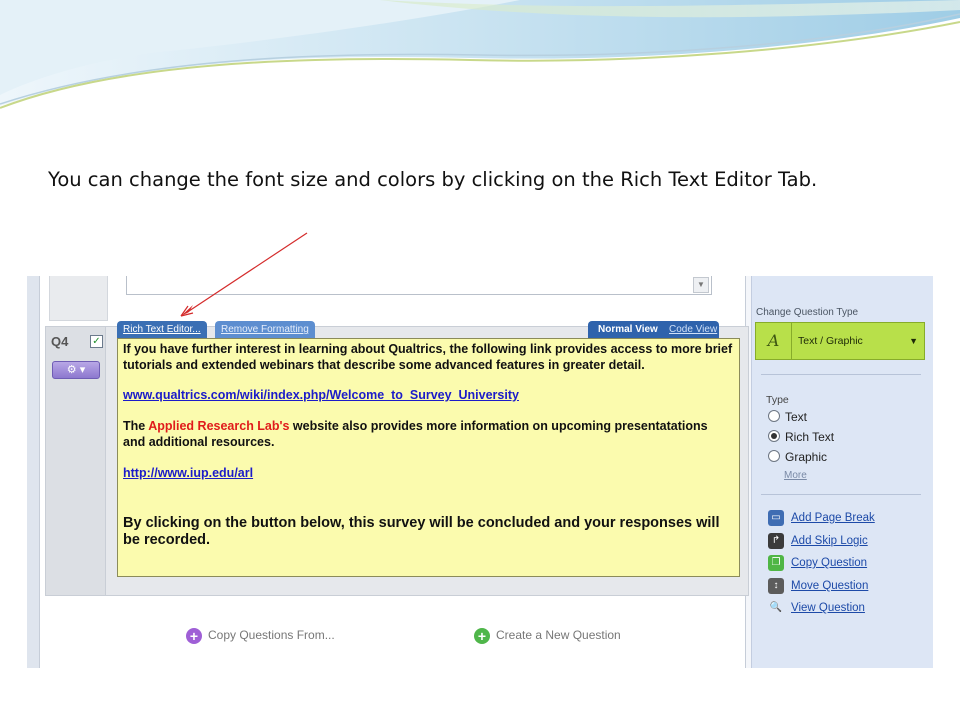  What do you see at coordinates (776, 586) in the screenshot?
I see `move-icon: ↕` at bounding box center [776, 586].